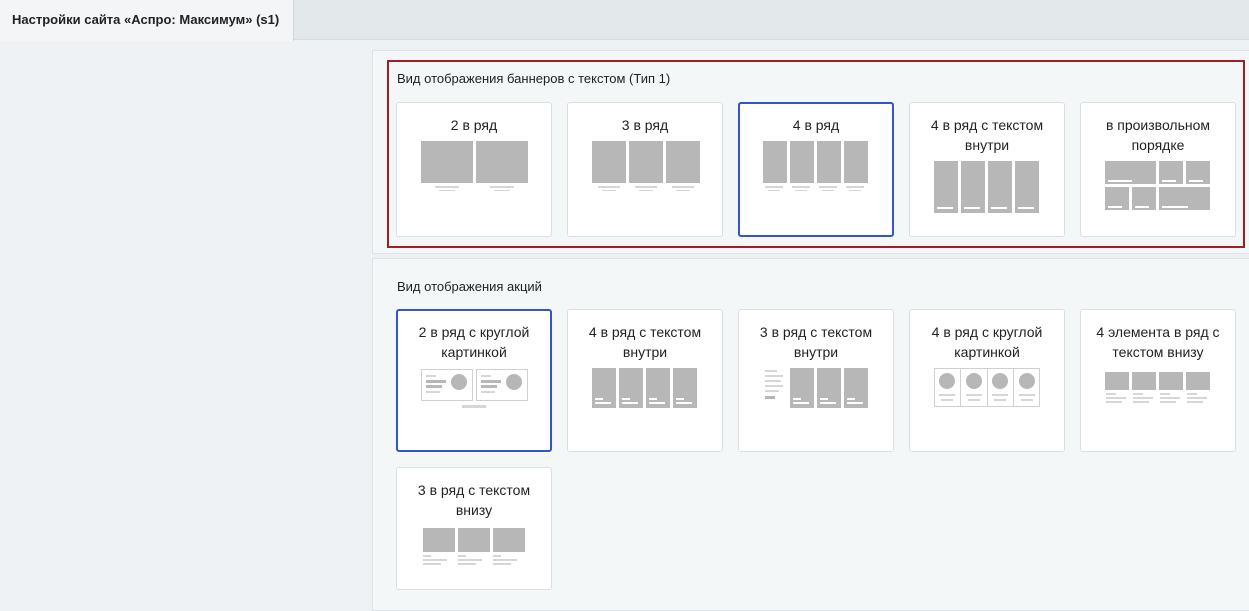  I want to click on sales-option-4-in-row-round-image: 4 в ряд с круглой картинкой, so click(987, 380).